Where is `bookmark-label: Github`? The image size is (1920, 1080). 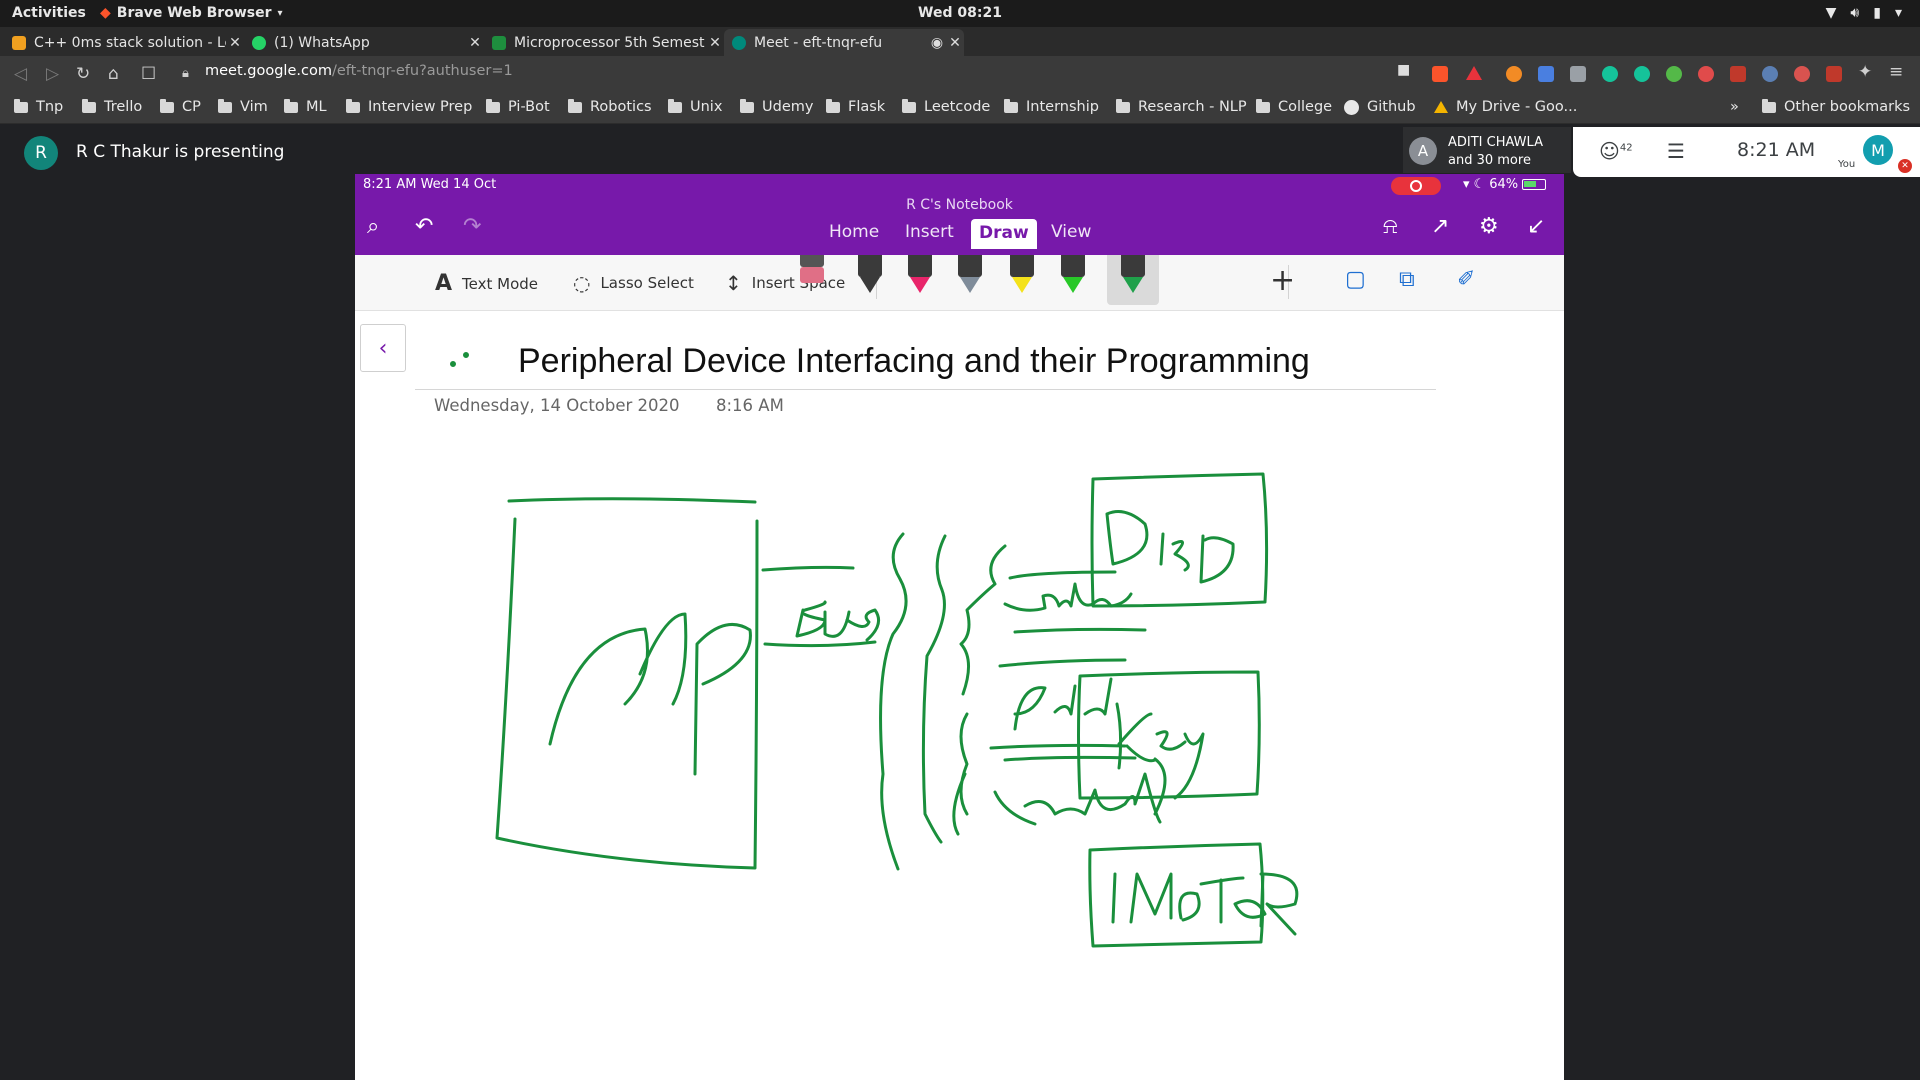 bookmark-label: Github is located at coordinates (1391, 107).